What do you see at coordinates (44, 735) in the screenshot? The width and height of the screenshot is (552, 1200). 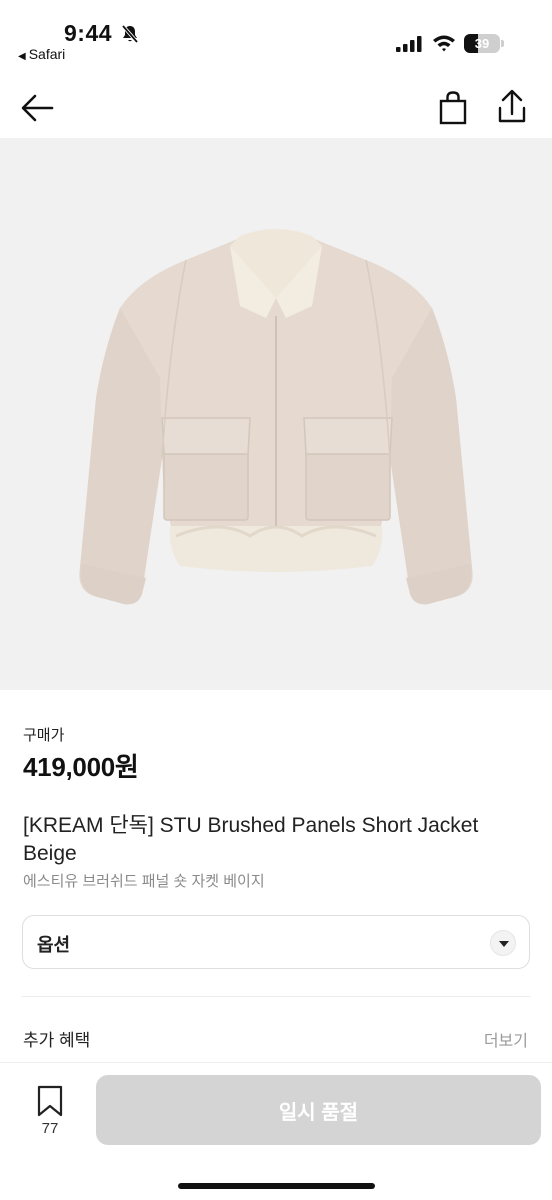 I see `price-label: 구매가` at bounding box center [44, 735].